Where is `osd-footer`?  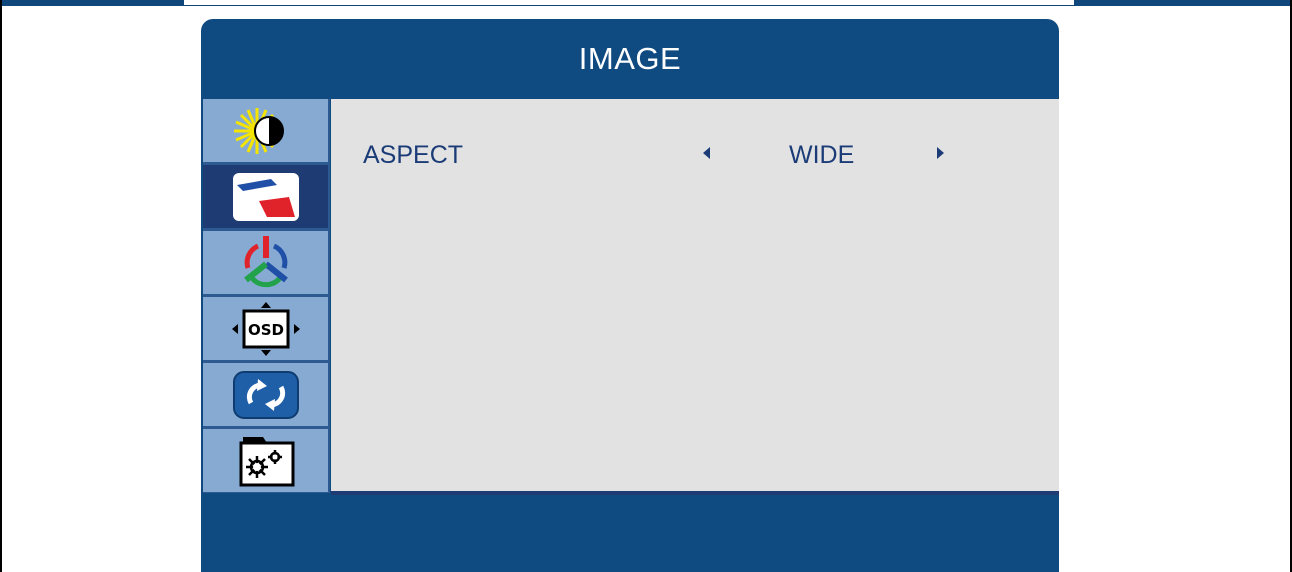
osd-footer is located at coordinates (630, 533).